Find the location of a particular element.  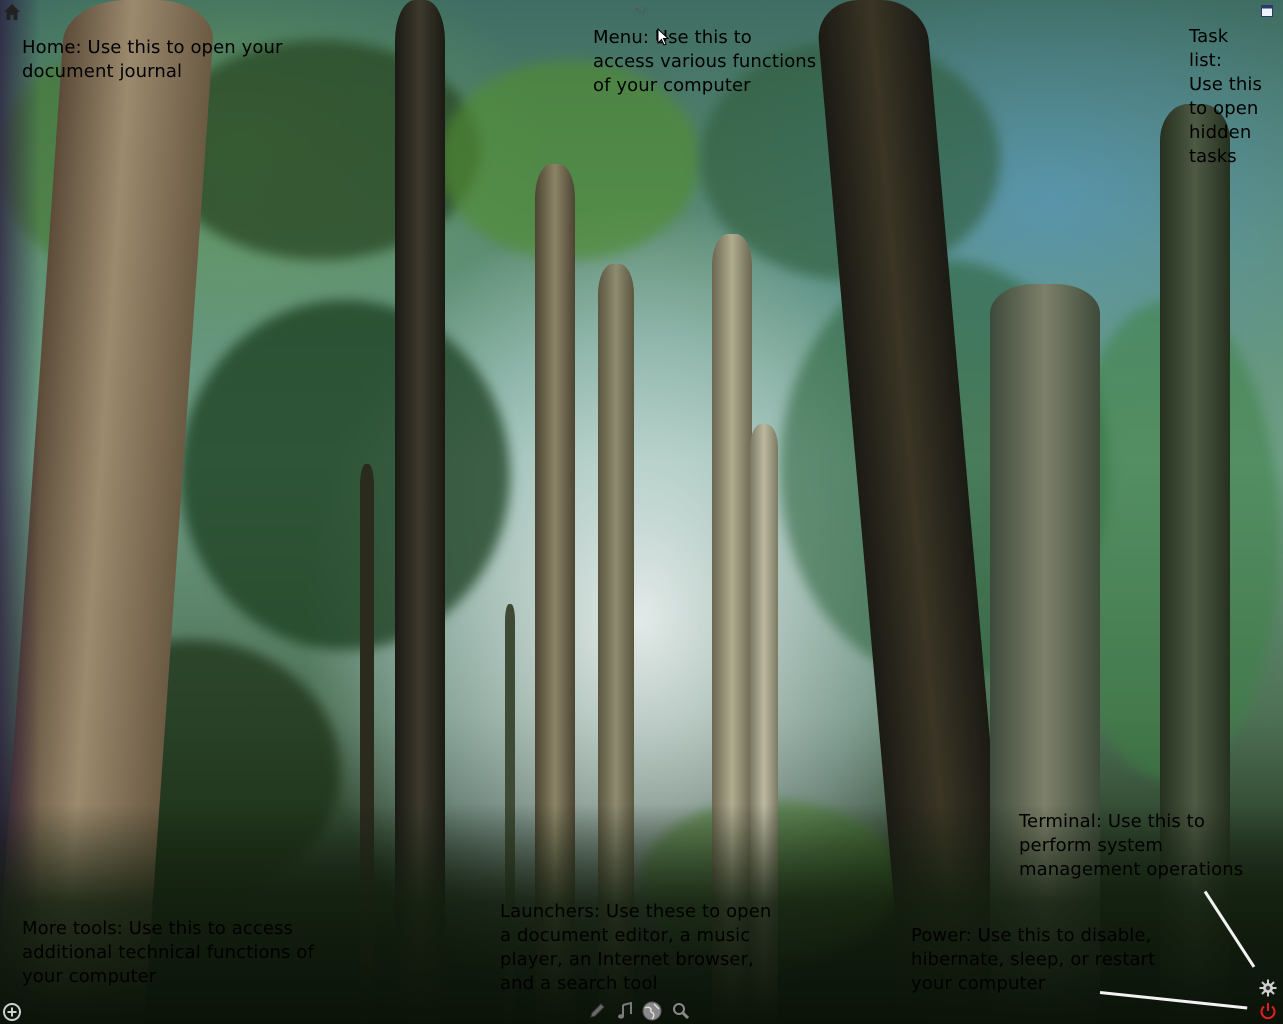

terminal-button is located at coordinates (1268, 988).